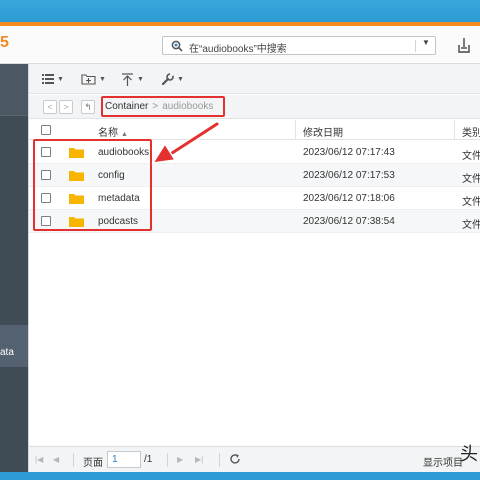 The image size is (480, 480). What do you see at coordinates (7, 352) in the screenshot?
I see `left-nav-item-label: ata` at bounding box center [7, 352].